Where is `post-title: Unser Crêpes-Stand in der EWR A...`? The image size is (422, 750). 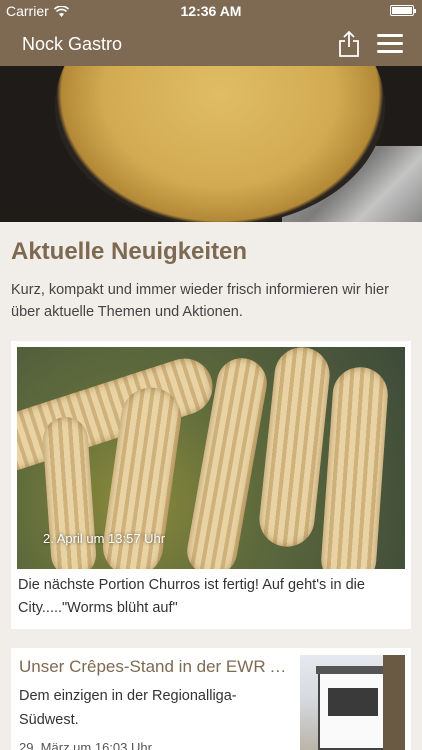
post-title: Unser Crêpes-Stand in der EWR A... is located at coordinates (156, 666).